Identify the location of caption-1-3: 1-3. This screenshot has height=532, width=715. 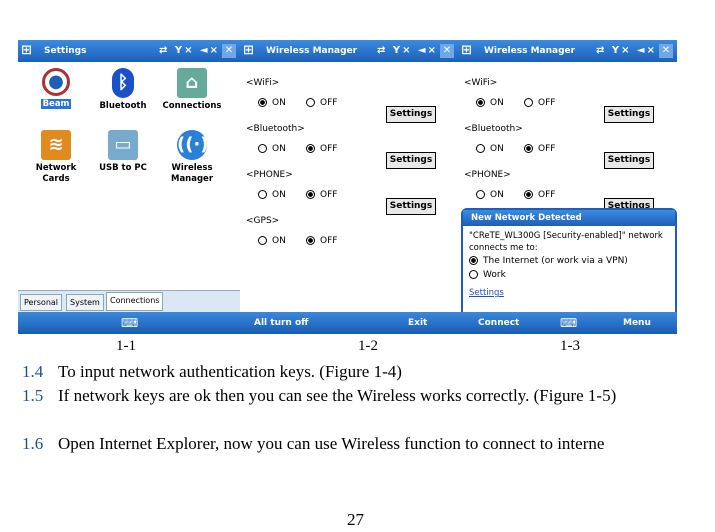
(570, 346).